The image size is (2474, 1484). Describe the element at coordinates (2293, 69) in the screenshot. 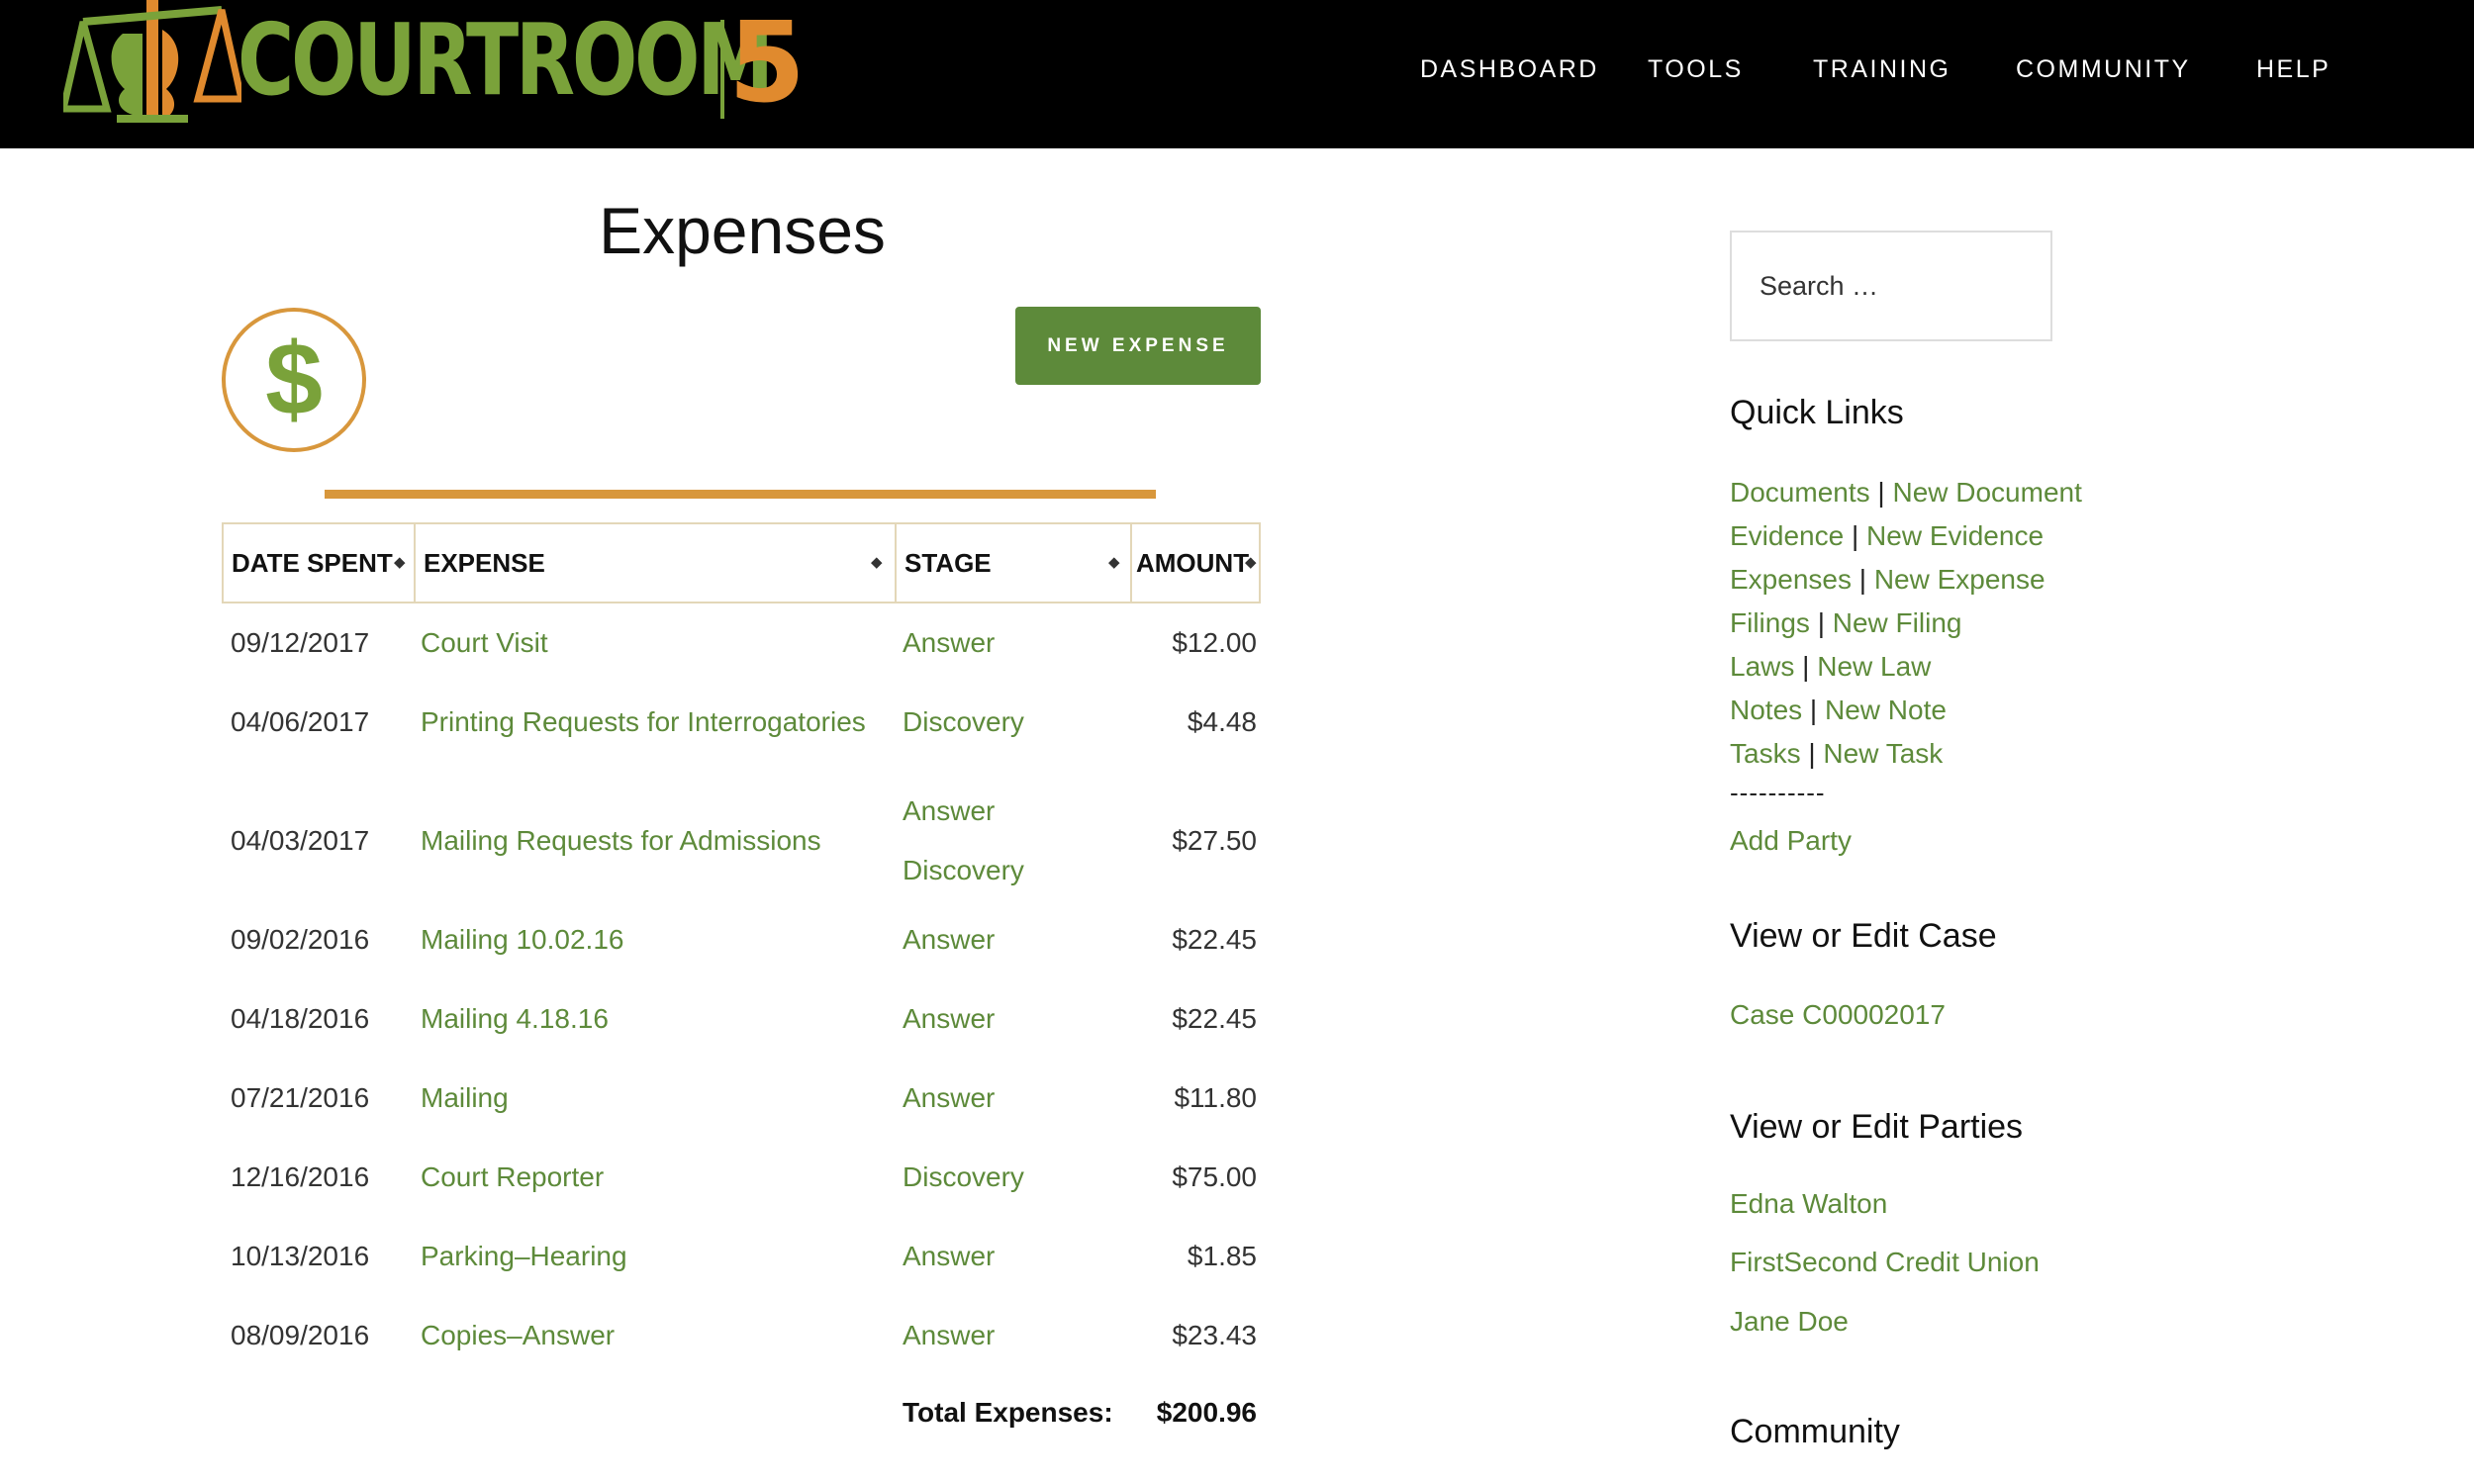

I see `nav-help: HELP` at that location.